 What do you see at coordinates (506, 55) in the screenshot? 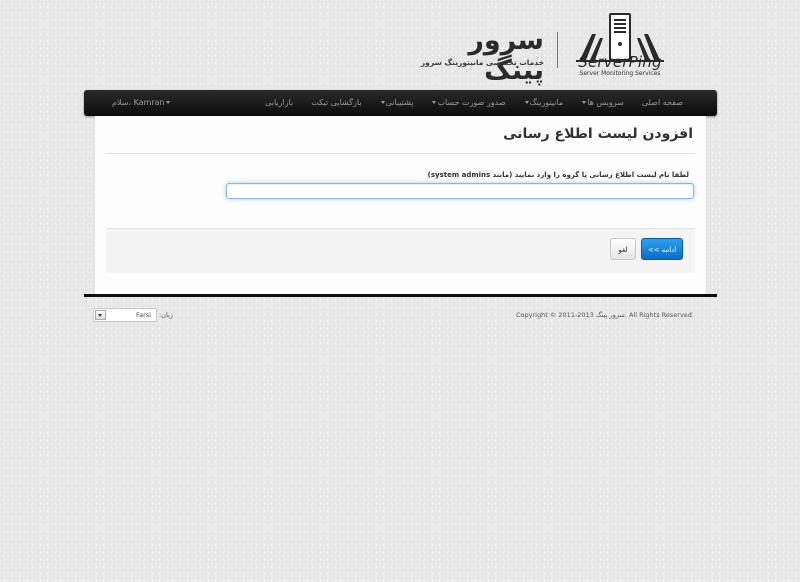
I see `brand-name-fa: سرور پینگ` at bounding box center [506, 55].